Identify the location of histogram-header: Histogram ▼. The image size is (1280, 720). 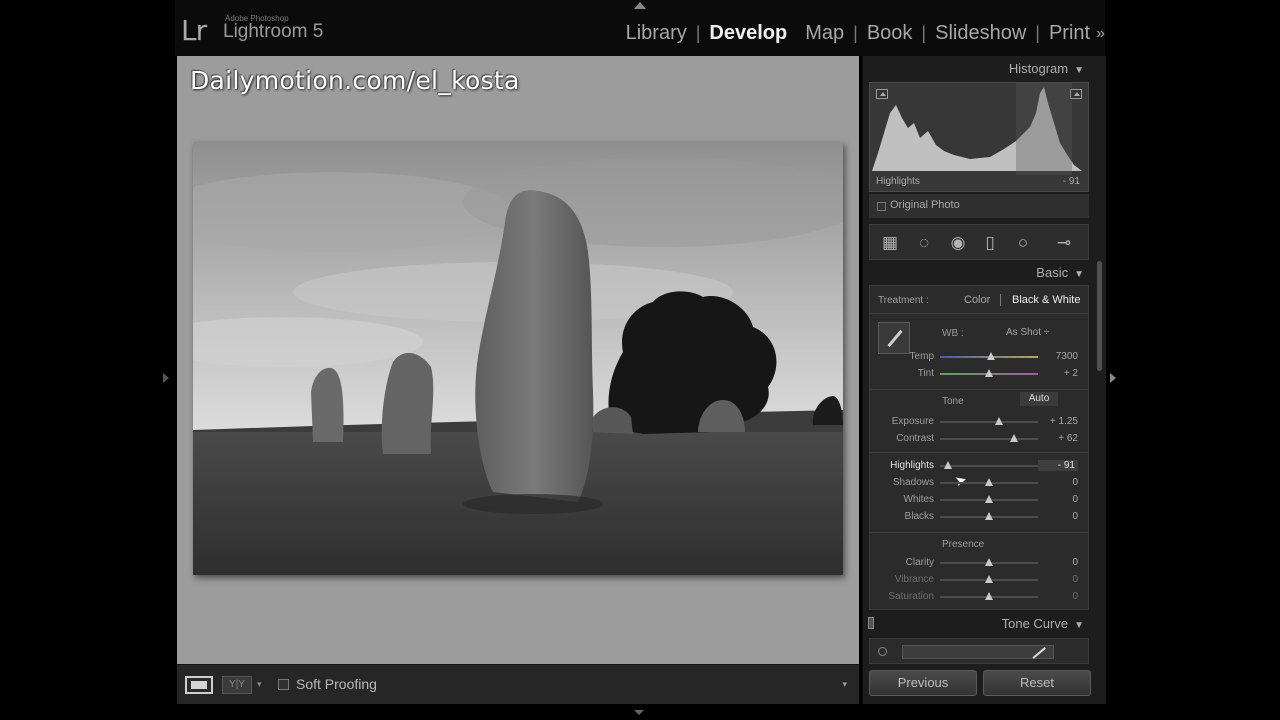
(1046, 68).